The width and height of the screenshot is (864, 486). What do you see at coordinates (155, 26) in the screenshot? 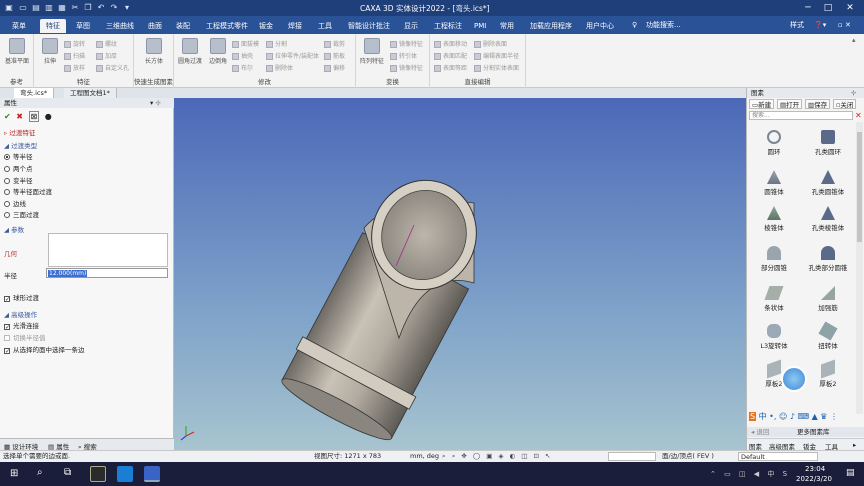
I see `tab-surface: 曲面` at bounding box center [155, 26].